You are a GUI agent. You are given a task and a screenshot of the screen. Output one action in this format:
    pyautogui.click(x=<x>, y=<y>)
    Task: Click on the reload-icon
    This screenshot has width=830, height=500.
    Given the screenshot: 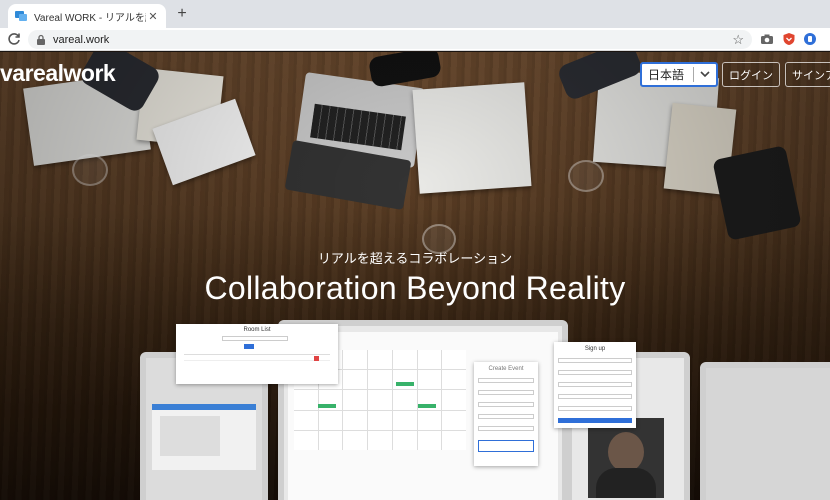 What is the action you would take?
    pyautogui.click(x=14, y=39)
    